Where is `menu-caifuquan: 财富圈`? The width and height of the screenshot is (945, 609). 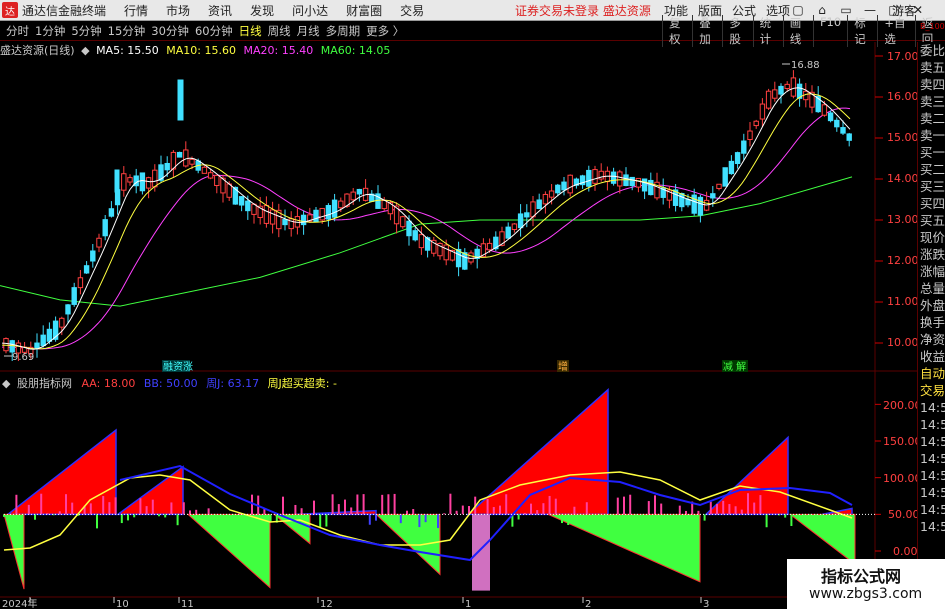
menu-caifuquan: 财富圈 is located at coordinates (364, 10).